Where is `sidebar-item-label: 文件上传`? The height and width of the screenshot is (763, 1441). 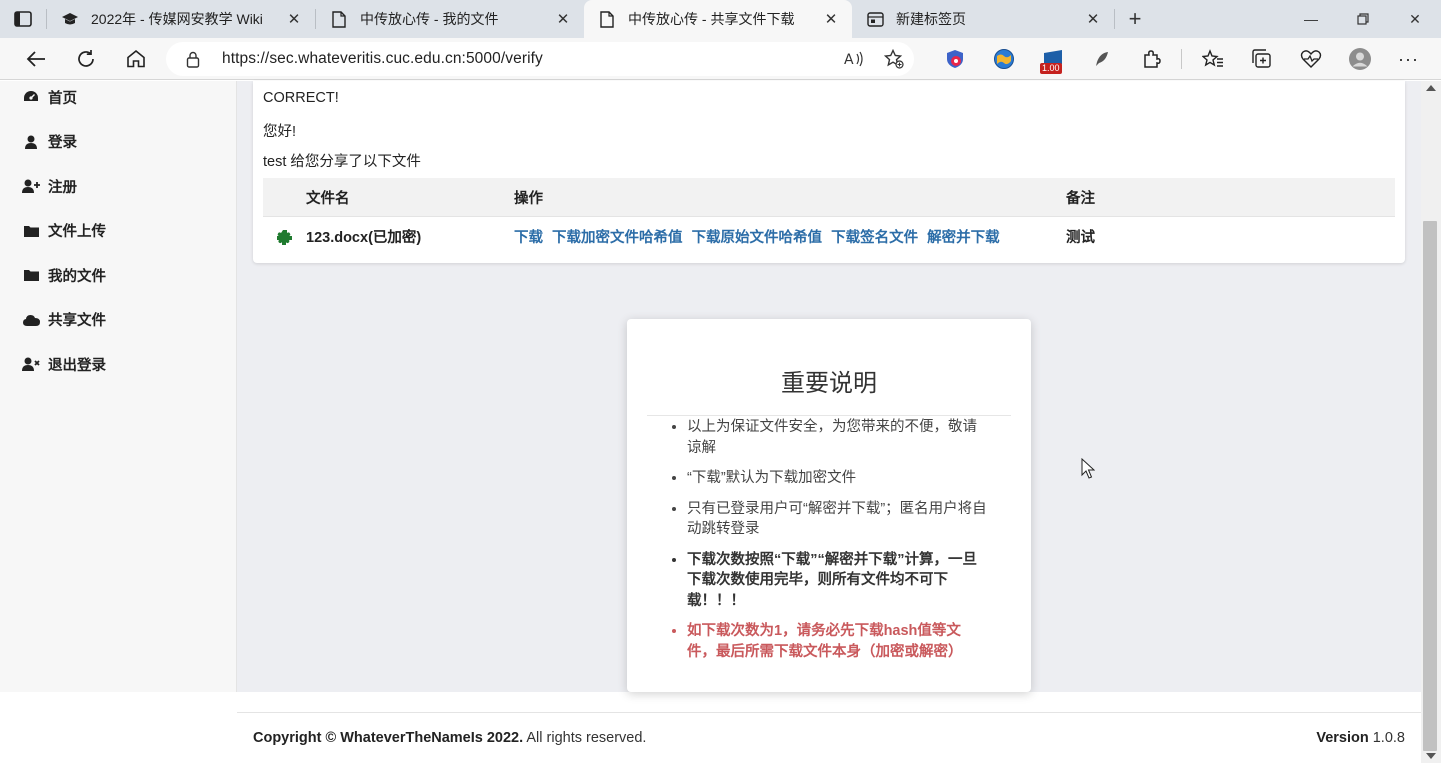
sidebar-item-label: 文件上传 is located at coordinates (77, 232).